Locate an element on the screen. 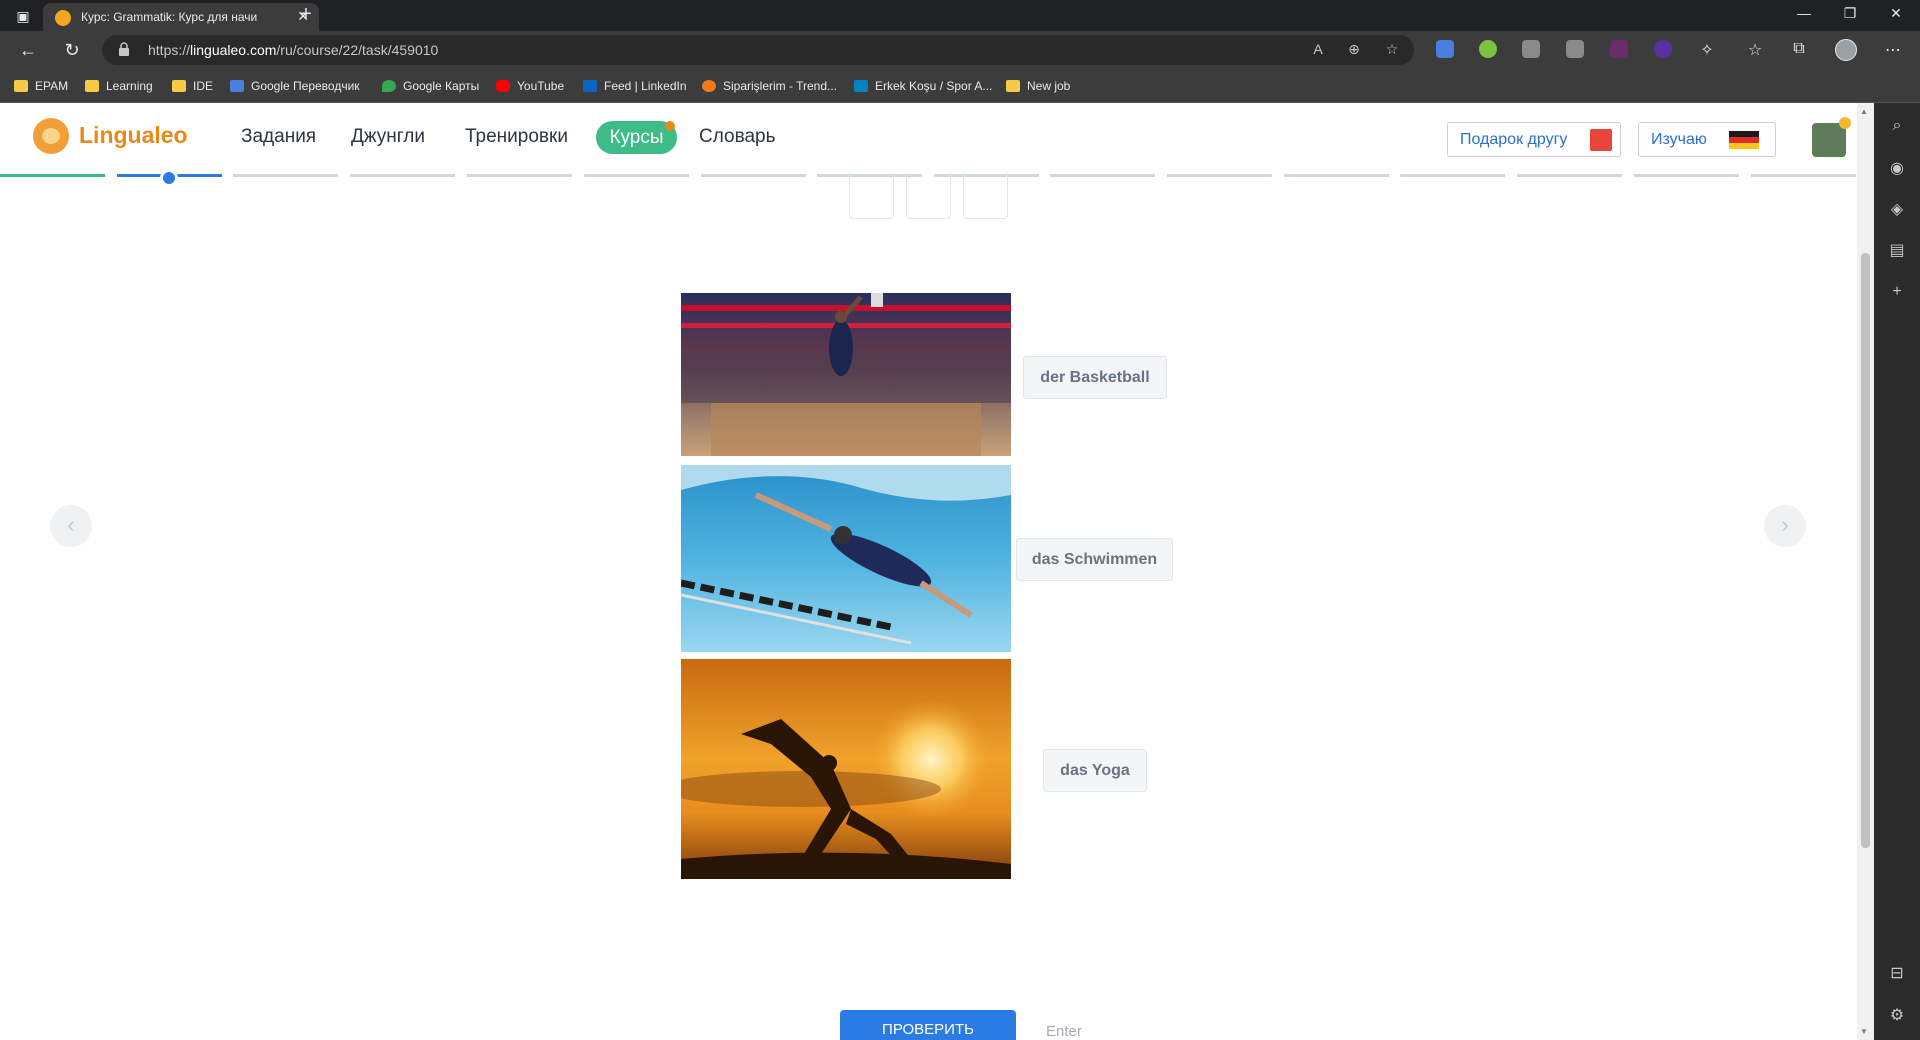 Image resolution: width=1920 pixels, height=1040 pixels. bookmark-linkedin: Feed | LinkedIn is located at coordinates (635, 86).